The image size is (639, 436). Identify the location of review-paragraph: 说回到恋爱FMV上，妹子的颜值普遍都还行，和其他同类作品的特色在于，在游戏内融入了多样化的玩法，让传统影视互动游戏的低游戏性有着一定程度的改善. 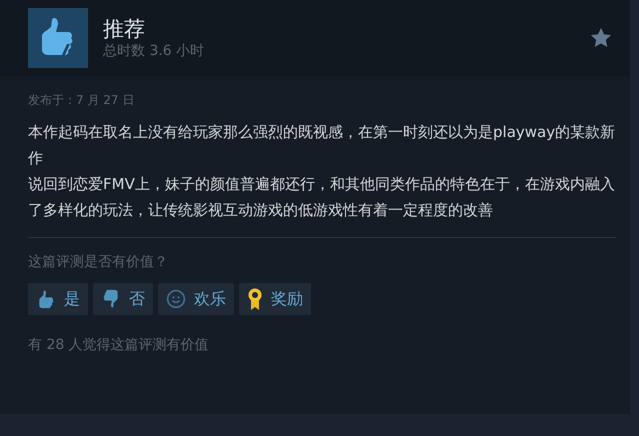
(322, 197).